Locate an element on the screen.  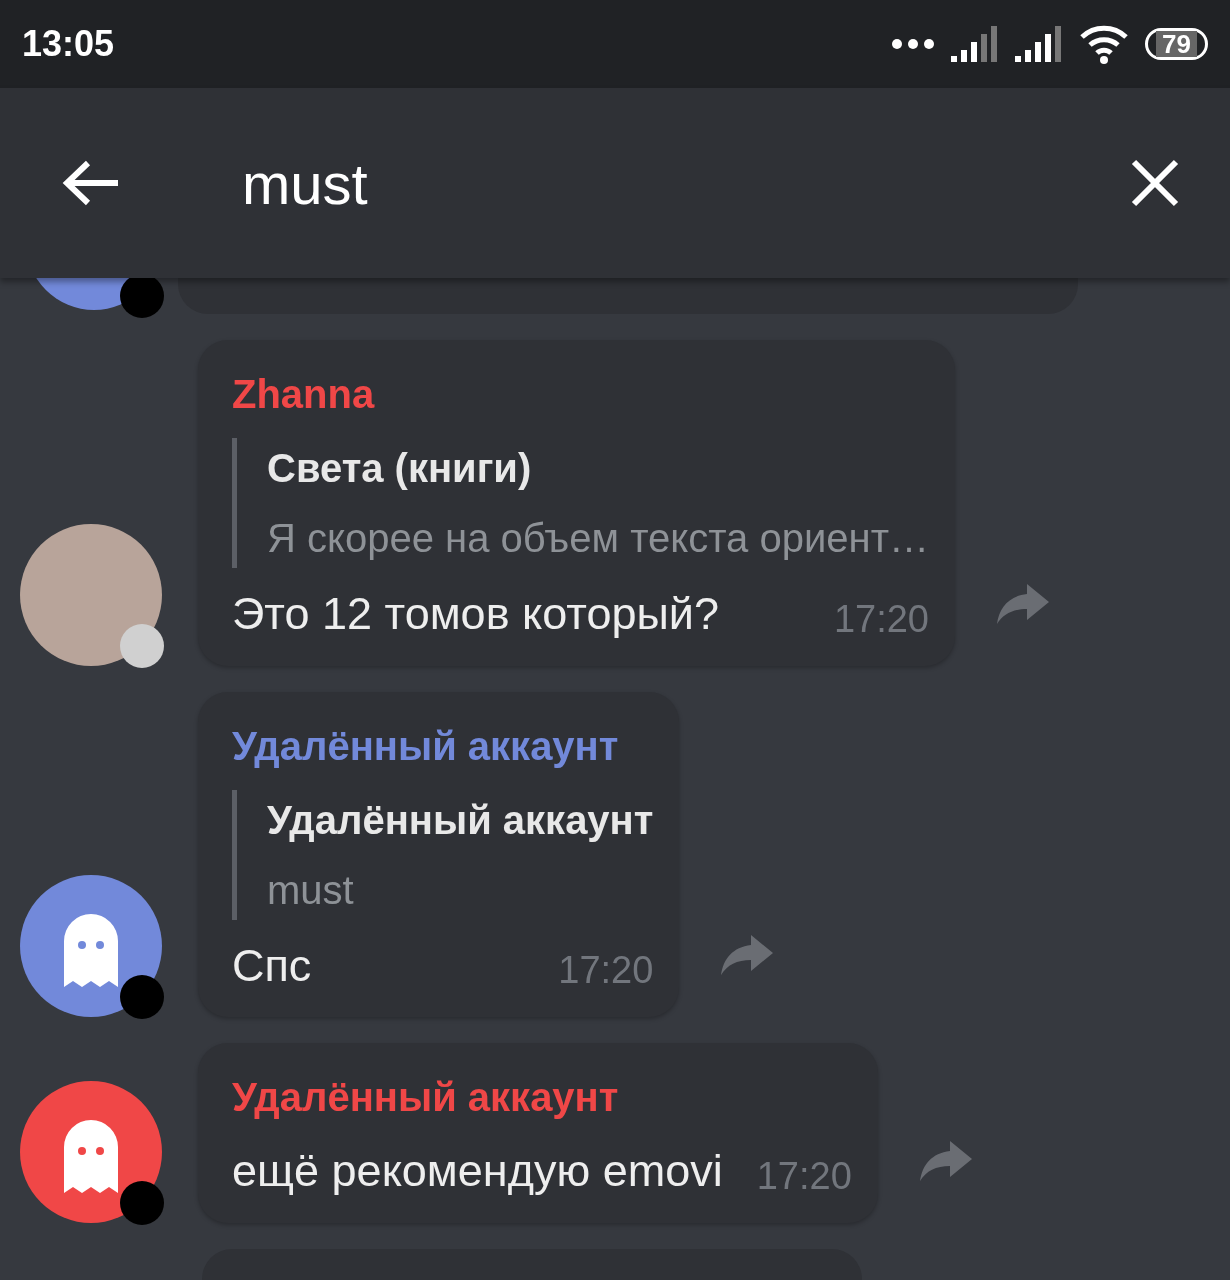
message-text: ещё рекомендую emovi is located at coordinates (477, 1171).